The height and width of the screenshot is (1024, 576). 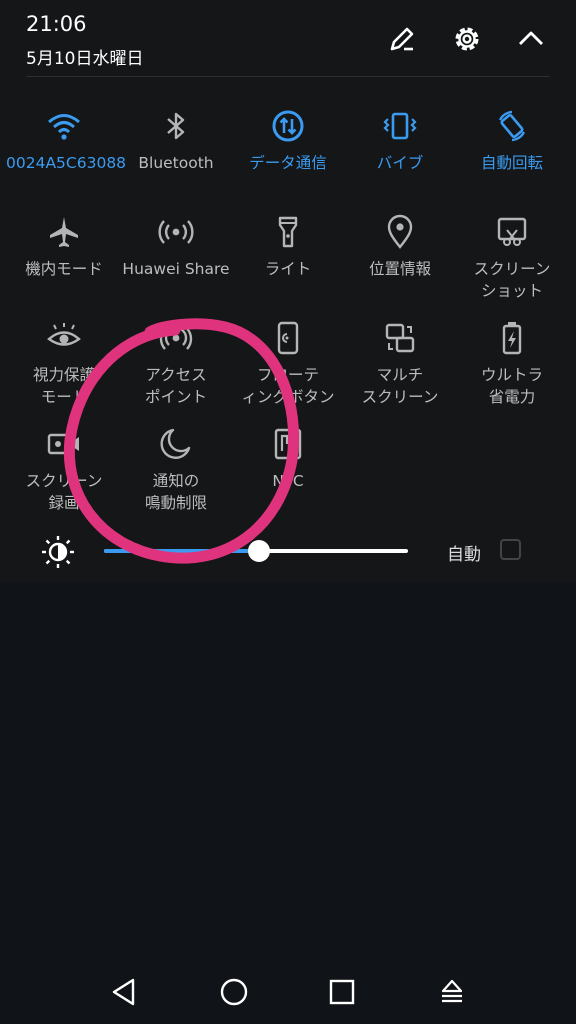 I want to click on hotspot-icon, so click(x=176, y=338).